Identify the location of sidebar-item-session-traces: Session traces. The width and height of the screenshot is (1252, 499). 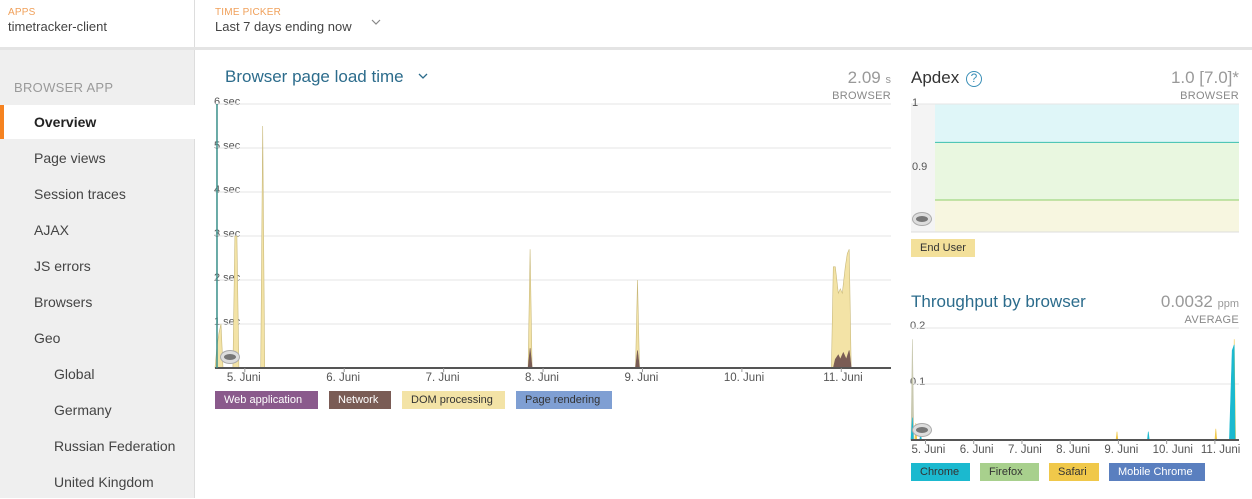
(97, 194).